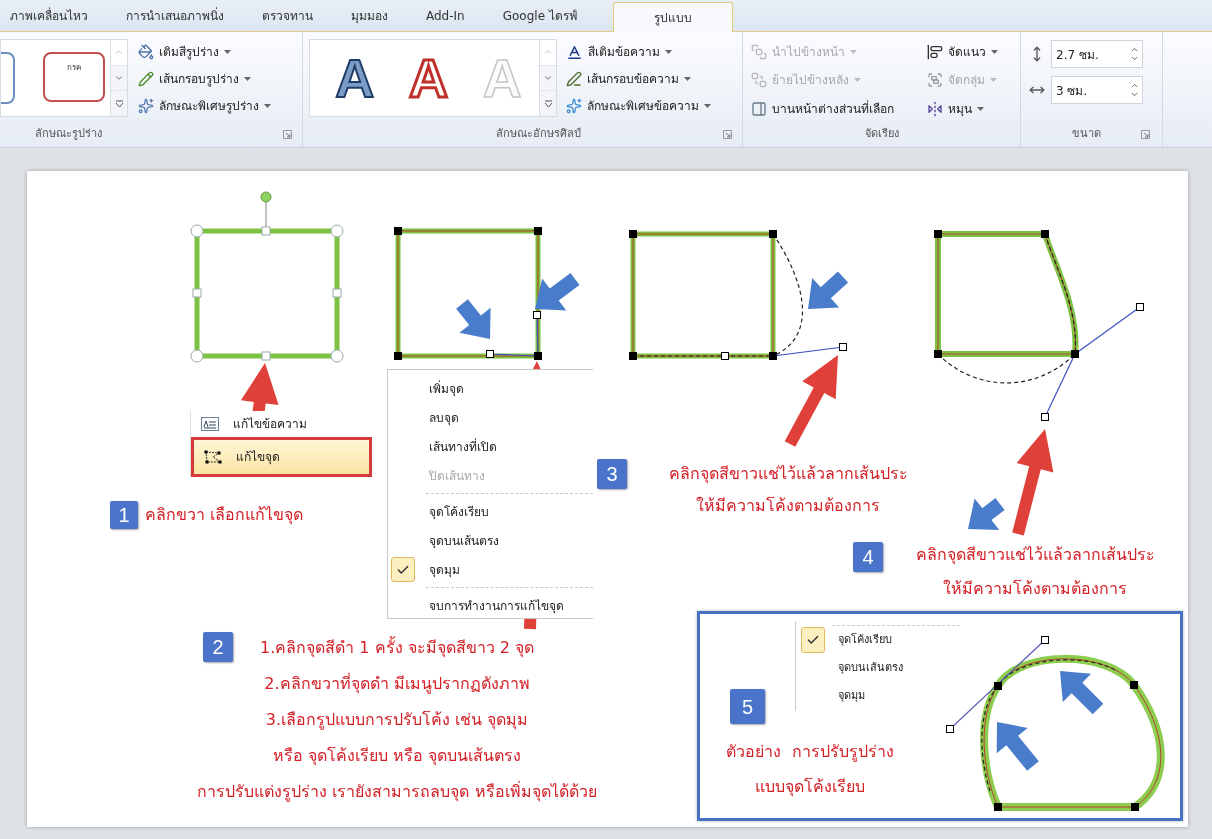  I want to click on edit-points-icon, so click(213, 457).